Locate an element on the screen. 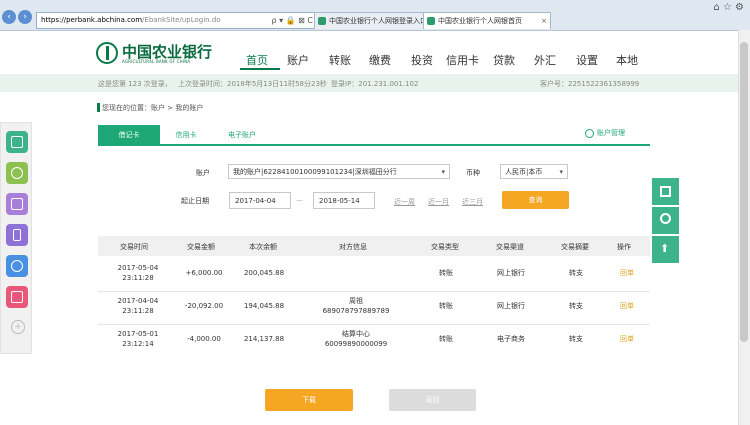  nav-invest: 投资 is located at coordinates (422, 60).